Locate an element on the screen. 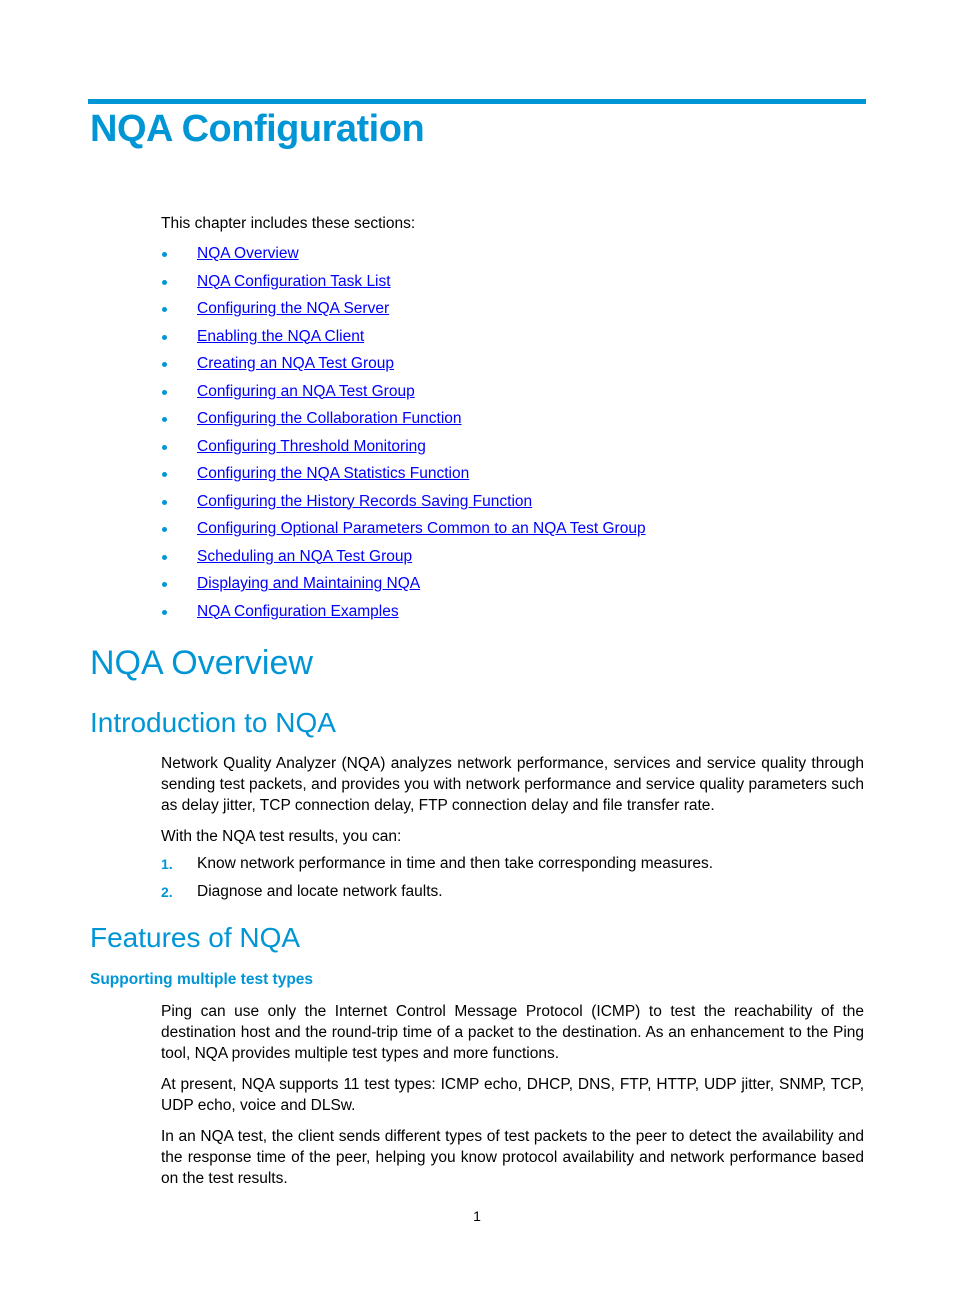 The image size is (954, 1294). section-list-item: Enabling the NQA Client is located at coordinates (403, 337).